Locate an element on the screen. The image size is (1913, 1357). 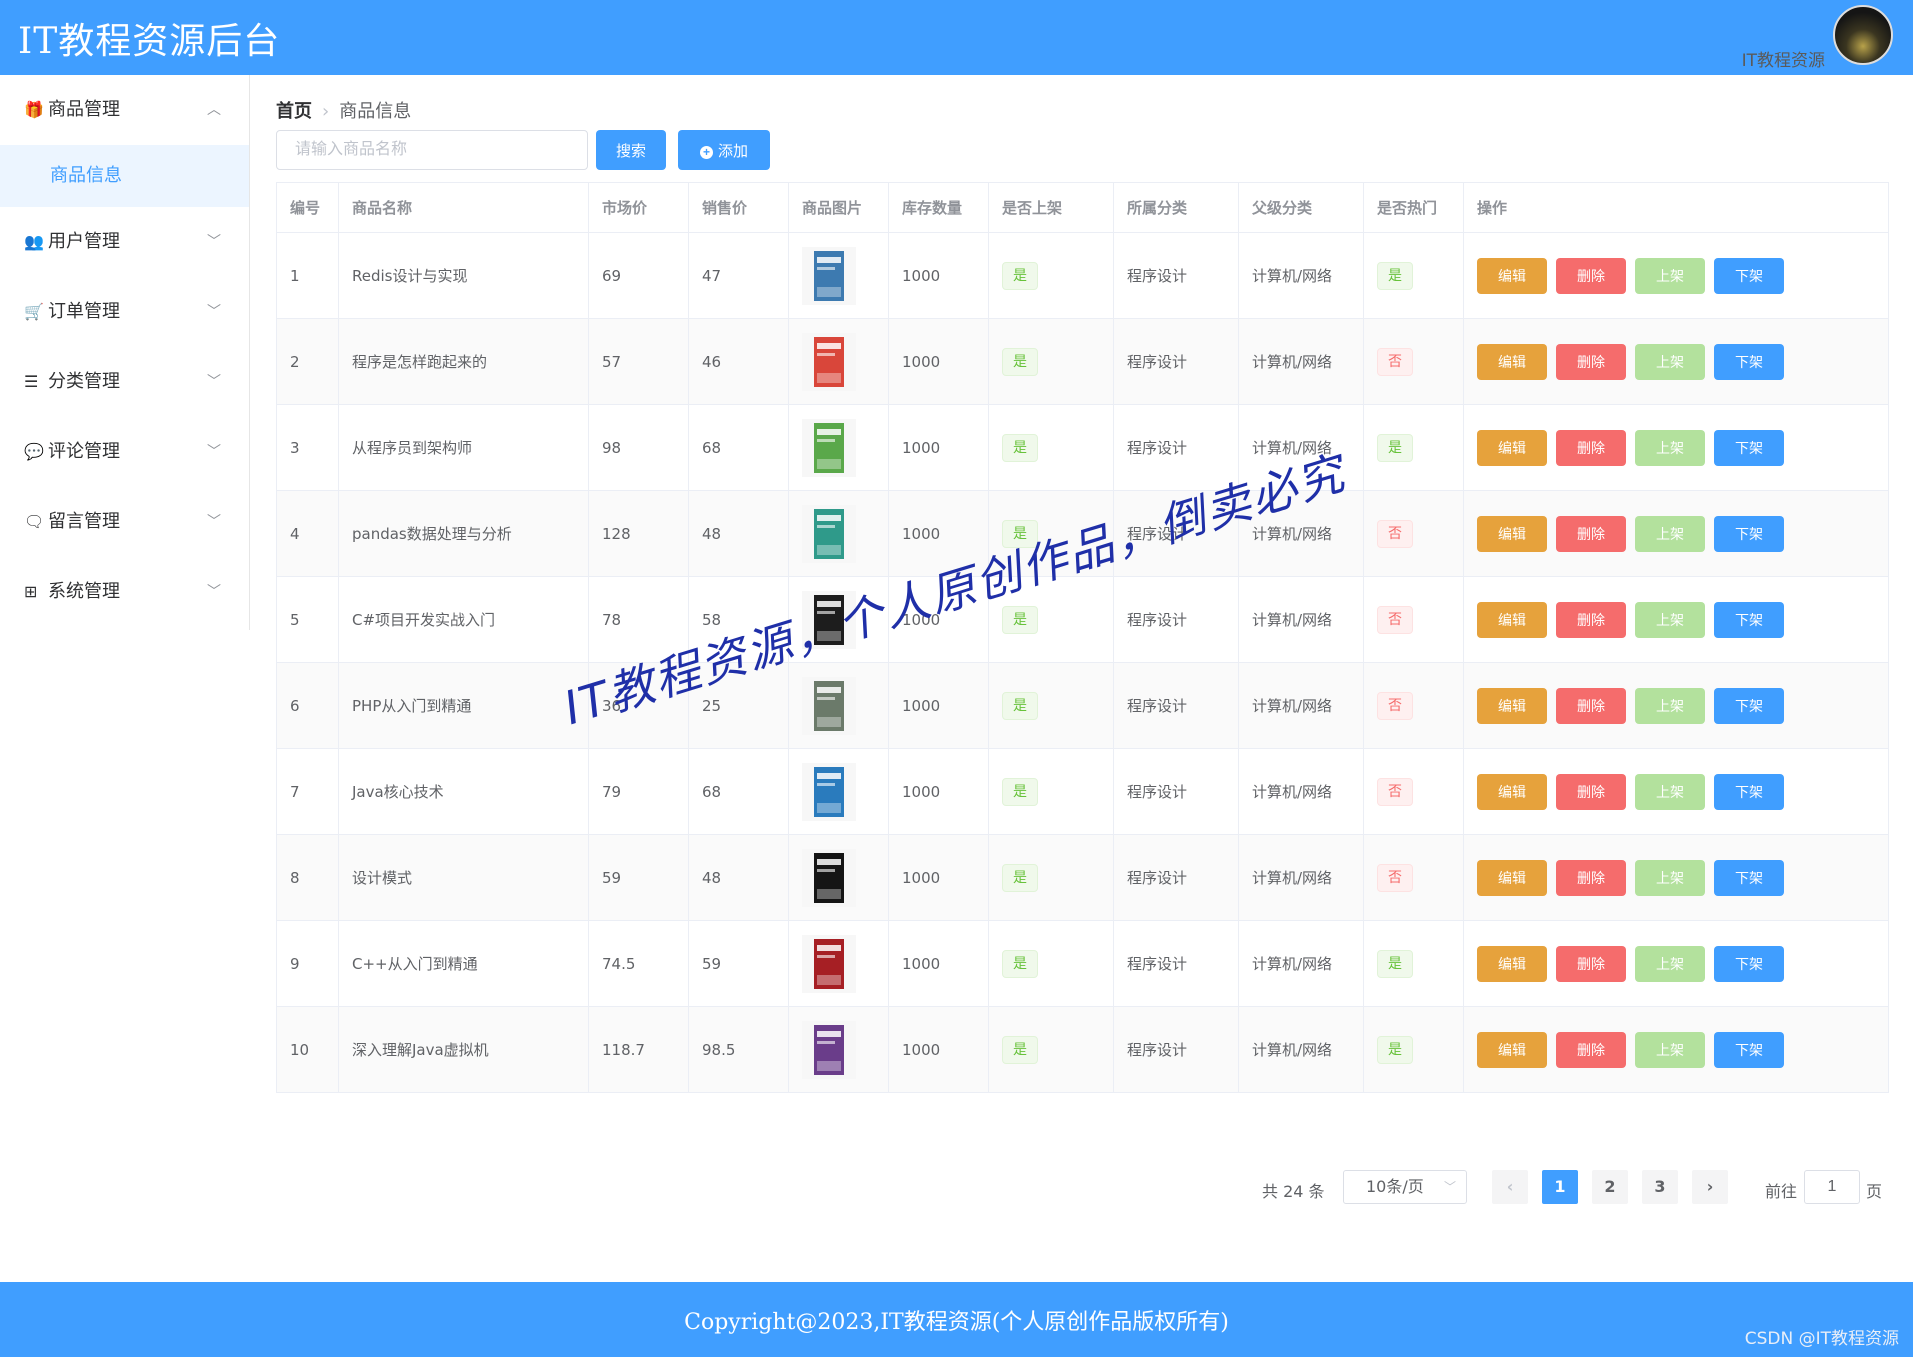
column-header: 操作 is located at coordinates (1676, 207).